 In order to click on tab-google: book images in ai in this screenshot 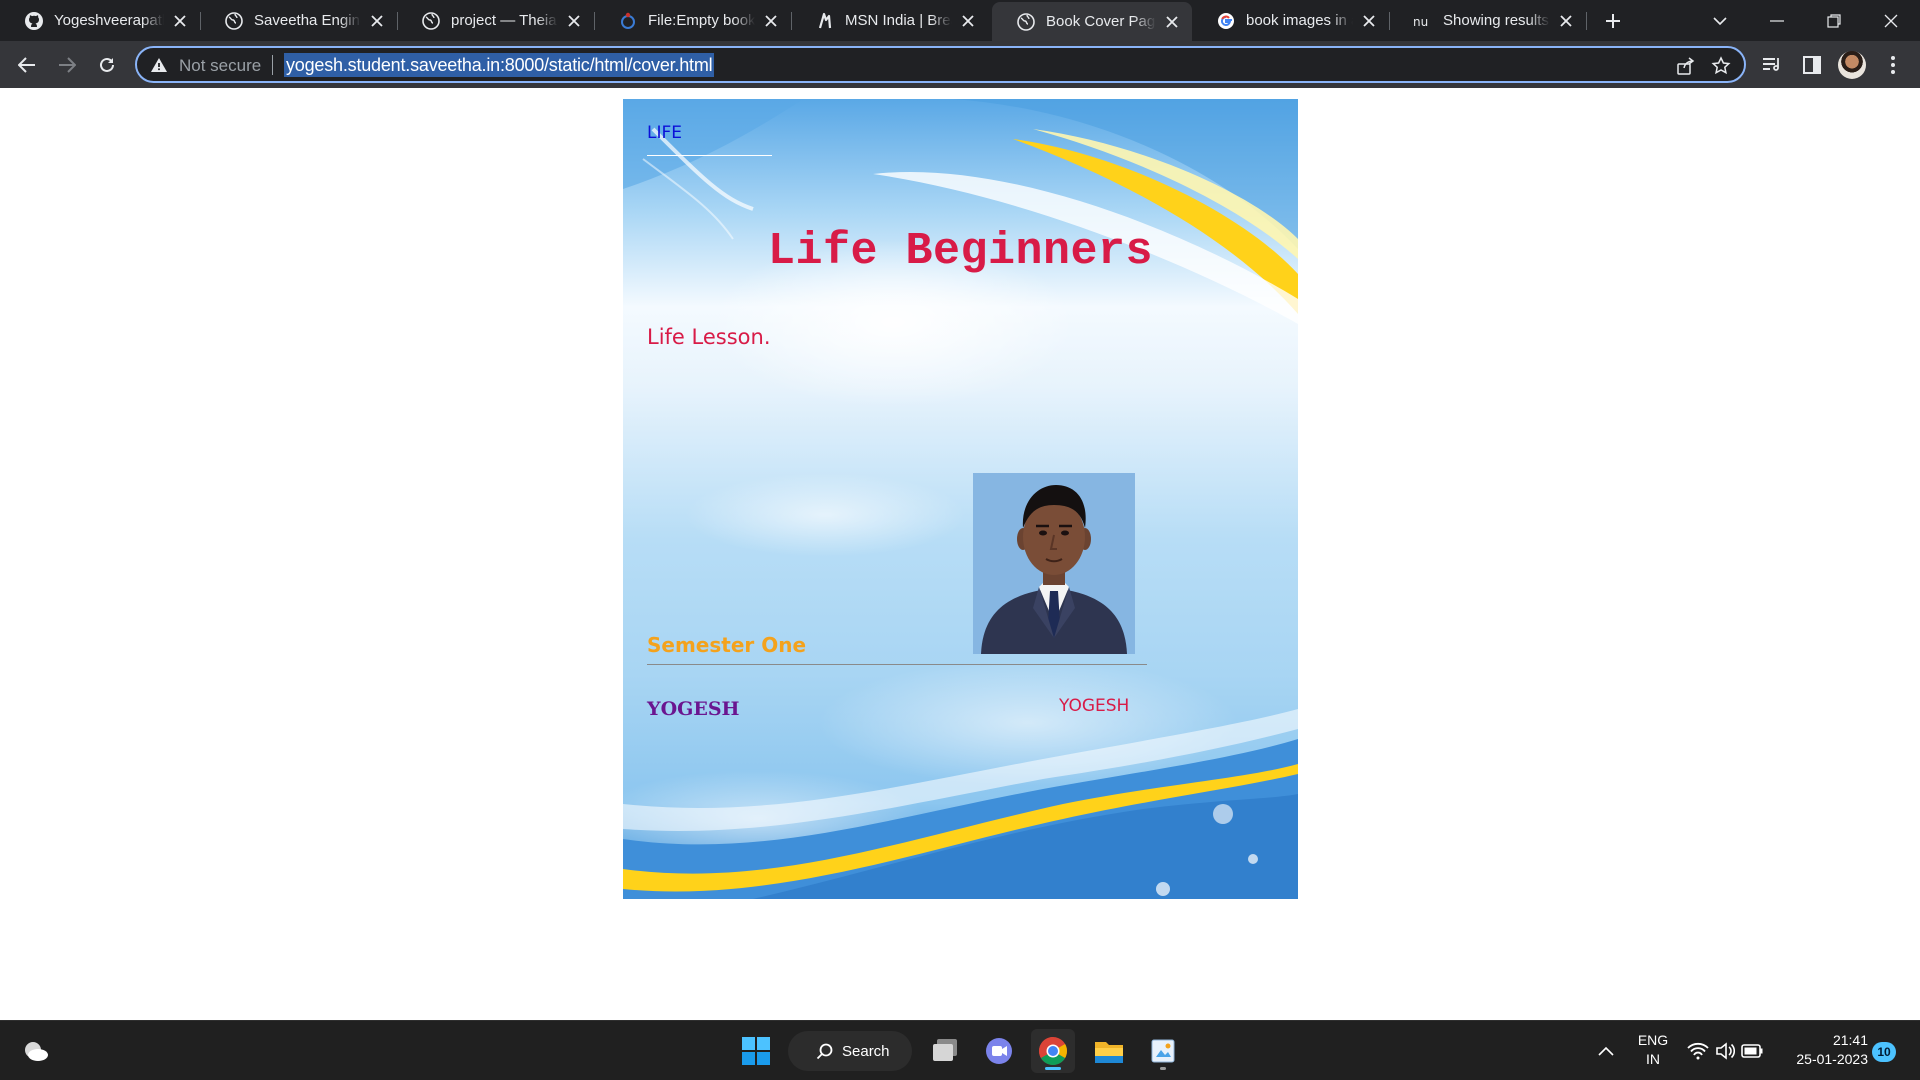, I will do `click(1290, 20)`.